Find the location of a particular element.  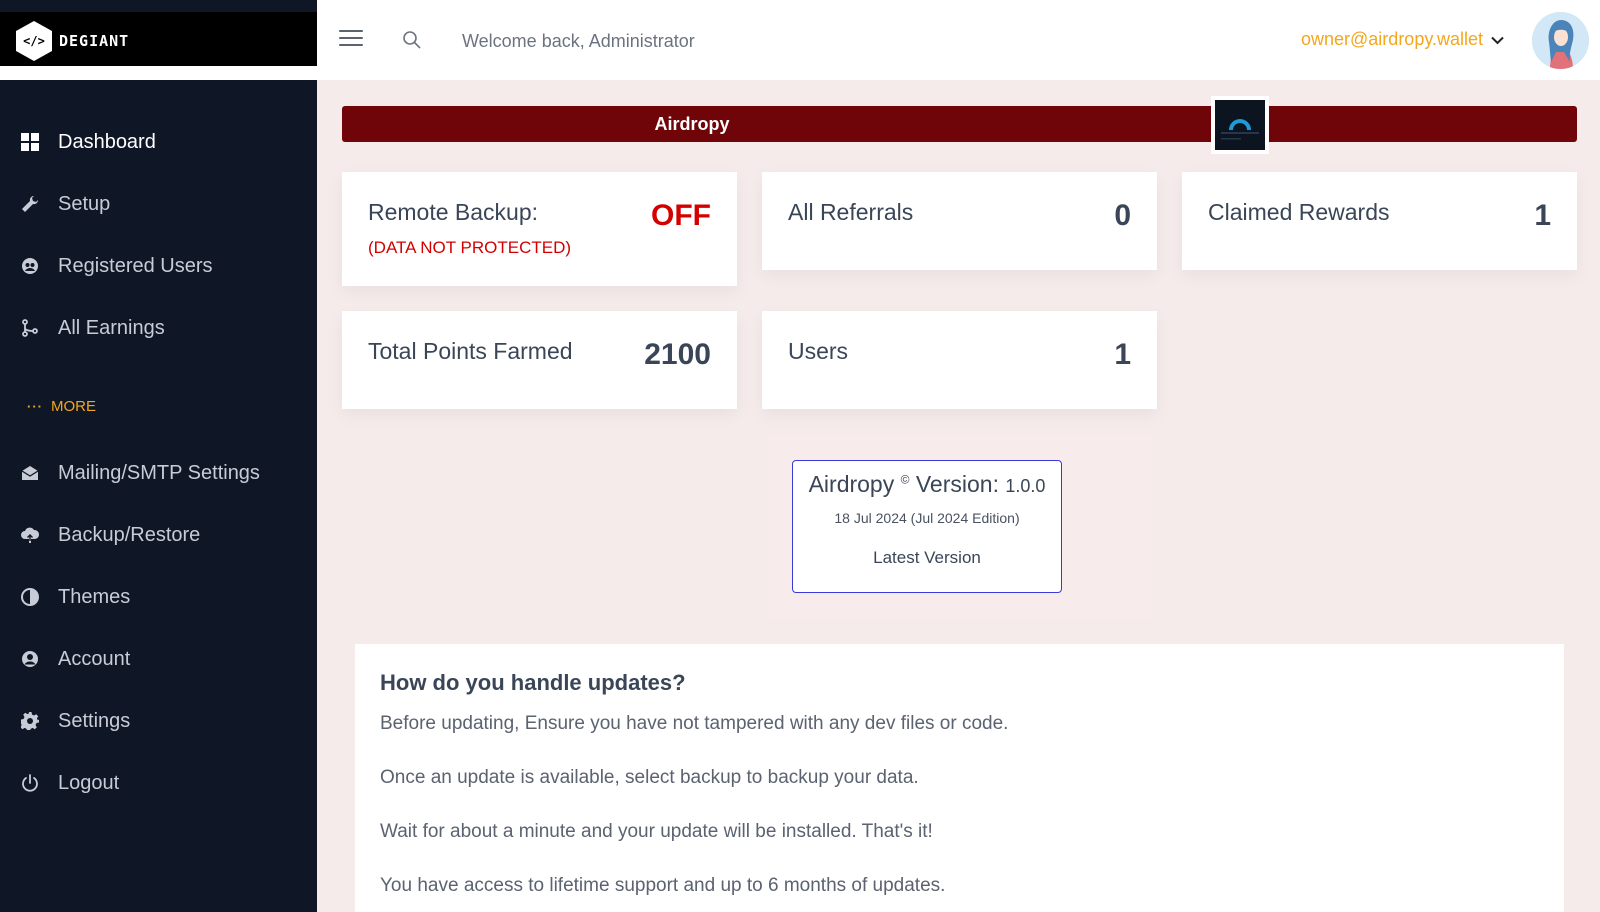

version-date: 18 Jul 2024 (Jul 2024 Edition) is located at coordinates (927, 518).